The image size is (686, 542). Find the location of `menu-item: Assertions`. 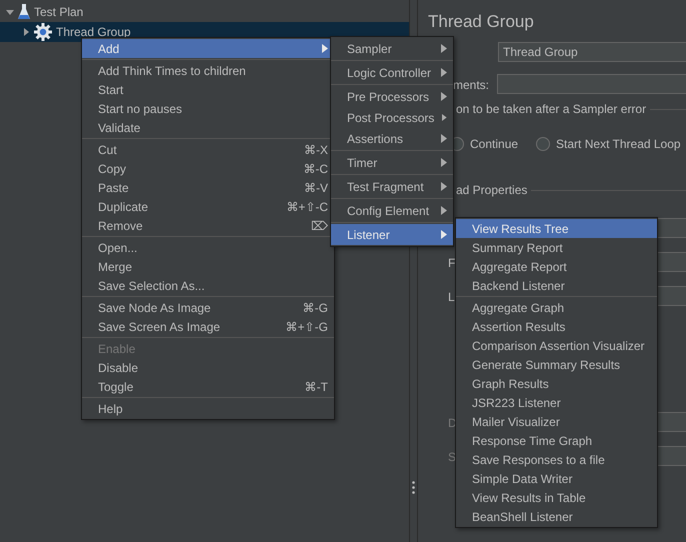

menu-item: Assertions is located at coordinates (392, 138).